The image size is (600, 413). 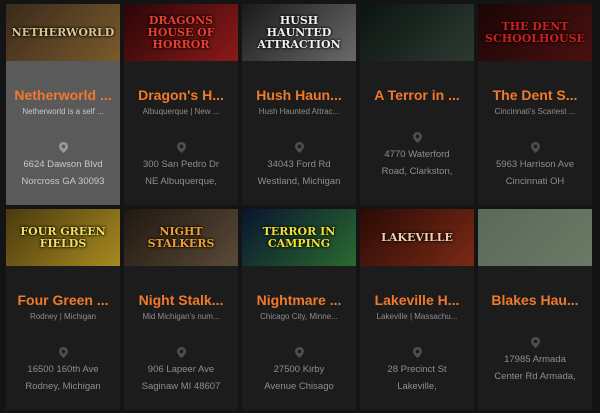 I want to click on address-line-2: Saginaw MI 48607, so click(x=181, y=386).